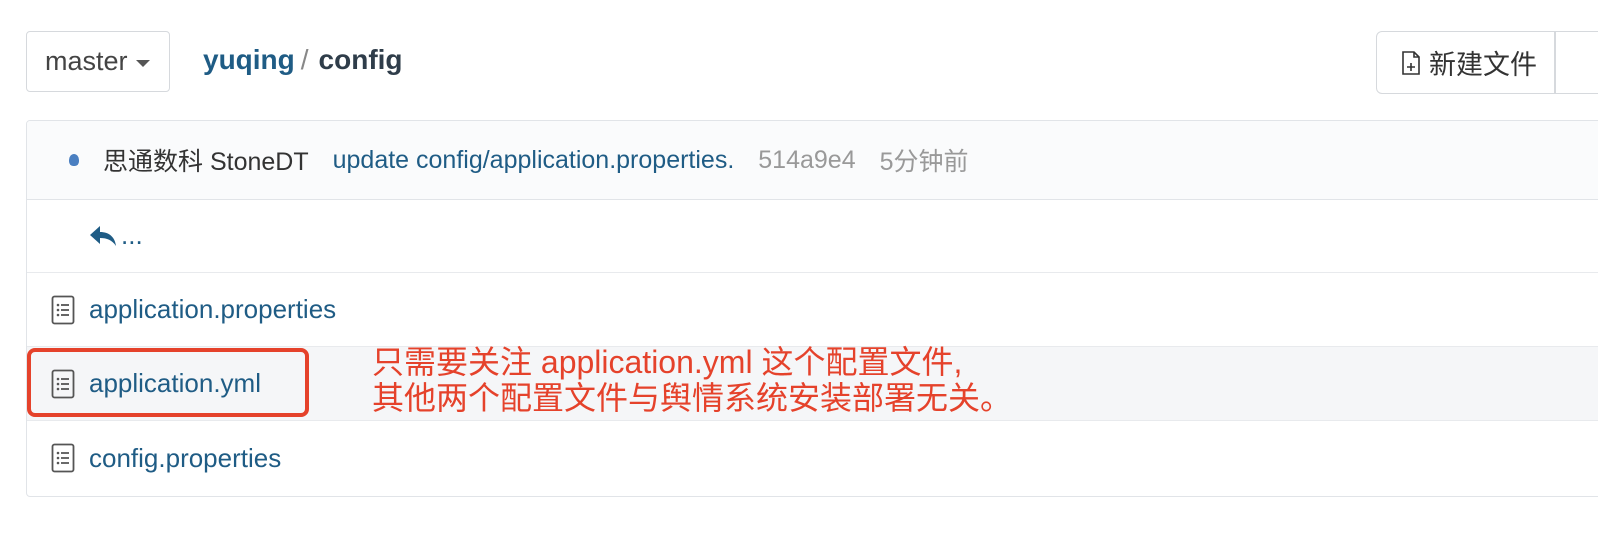  I want to click on commit-hash: 514a9e4, so click(806, 160).